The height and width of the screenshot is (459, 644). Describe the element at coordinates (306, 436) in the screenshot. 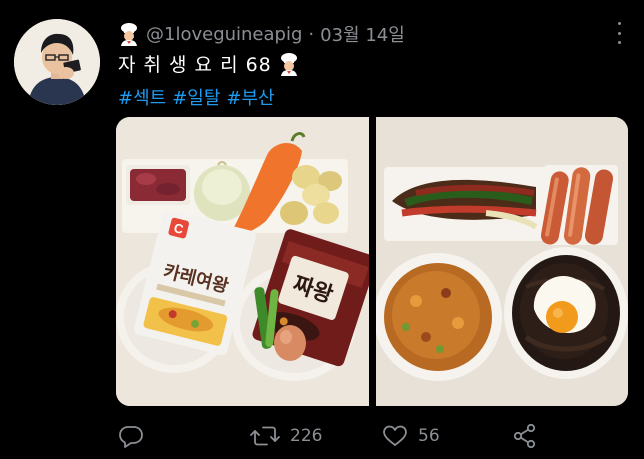

I see `retweet-count: 226` at that location.